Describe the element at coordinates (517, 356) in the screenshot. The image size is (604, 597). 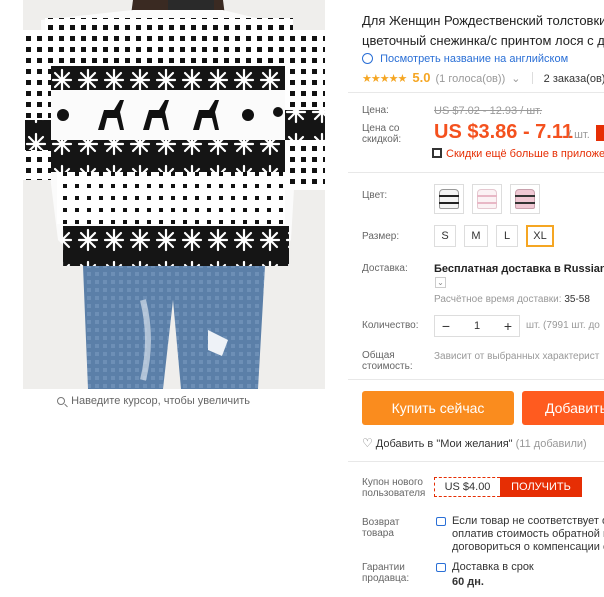
I see `total-value: Зависит от выбранных характерист` at that location.